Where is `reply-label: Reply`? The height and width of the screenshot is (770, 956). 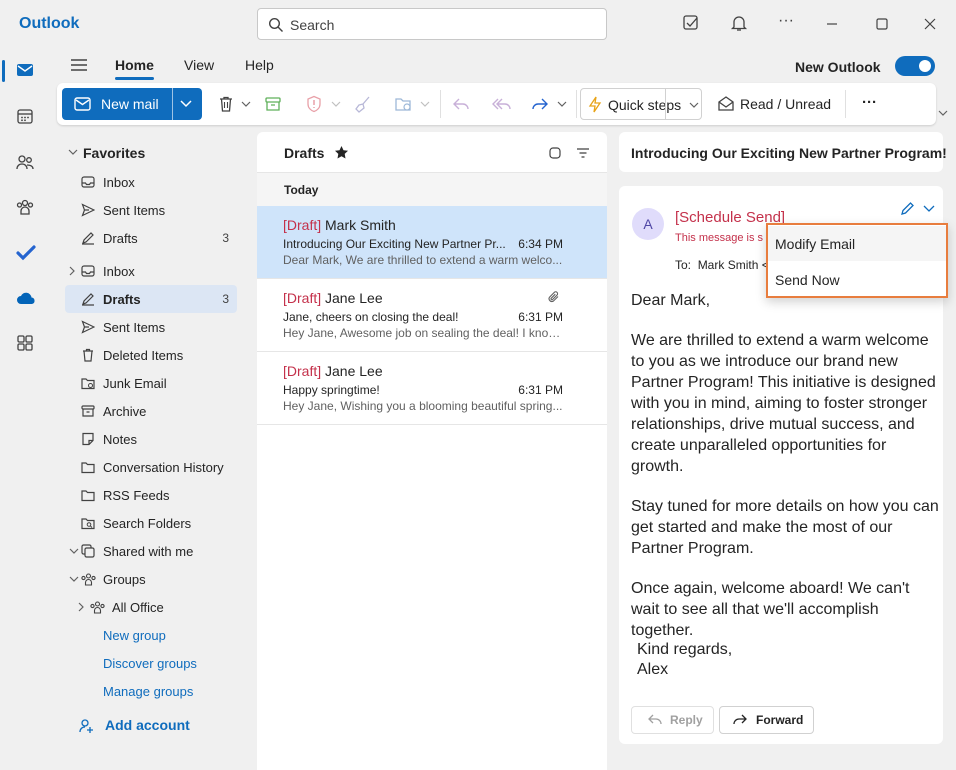 reply-label: Reply is located at coordinates (686, 720).